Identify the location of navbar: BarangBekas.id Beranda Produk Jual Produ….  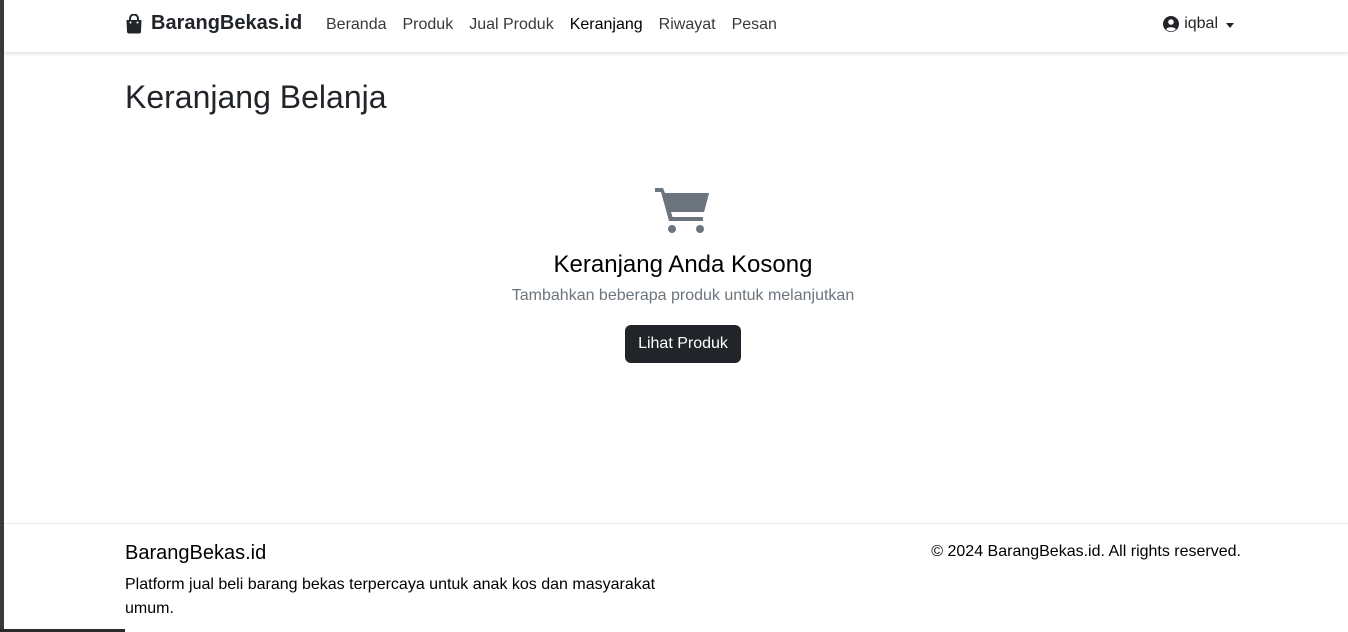
(676, 26).